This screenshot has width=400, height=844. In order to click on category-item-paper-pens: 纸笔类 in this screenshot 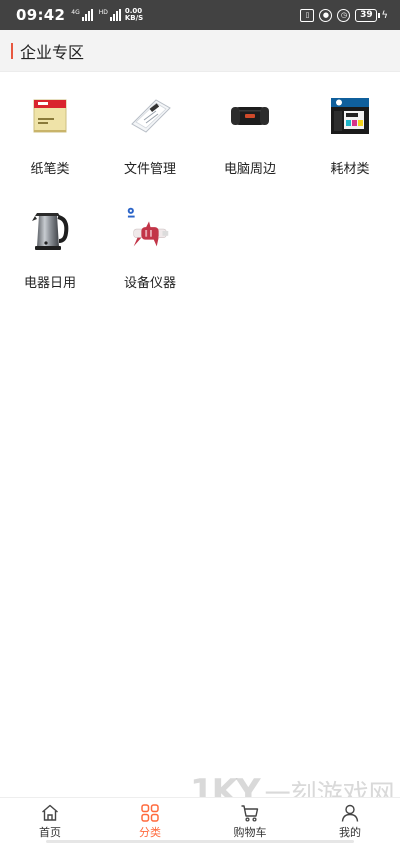, I will do `click(50, 143)`.